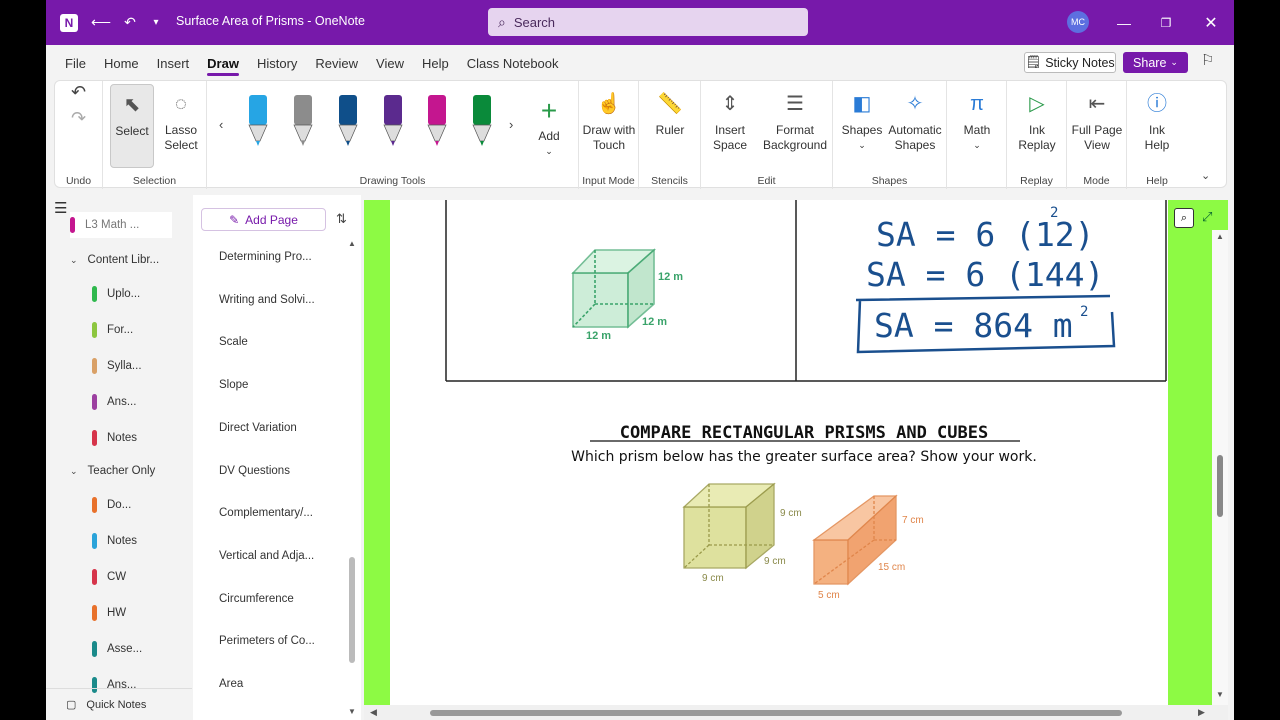  What do you see at coordinates (390, 63) in the screenshot?
I see `tab-view: View` at bounding box center [390, 63].